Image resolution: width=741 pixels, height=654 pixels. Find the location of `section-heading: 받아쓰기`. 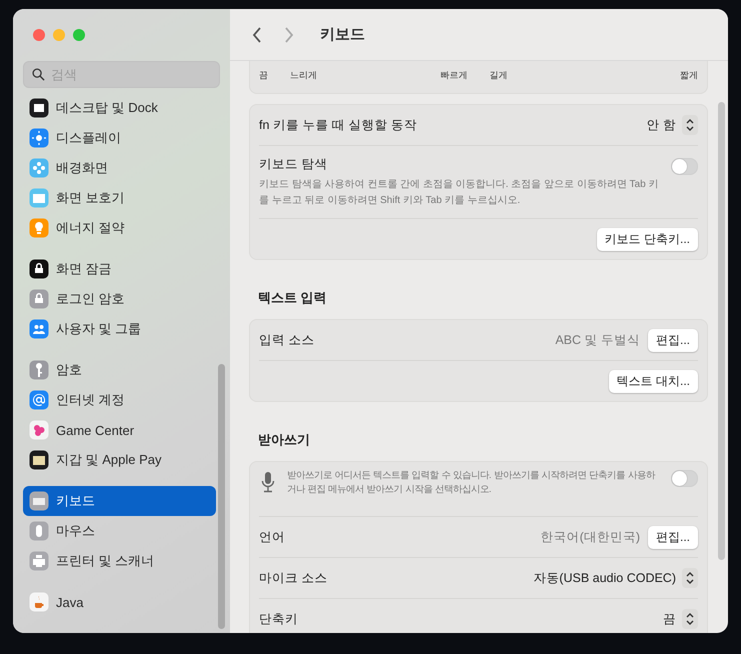

section-heading: 받아쓰기 is located at coordinates (284, 440).